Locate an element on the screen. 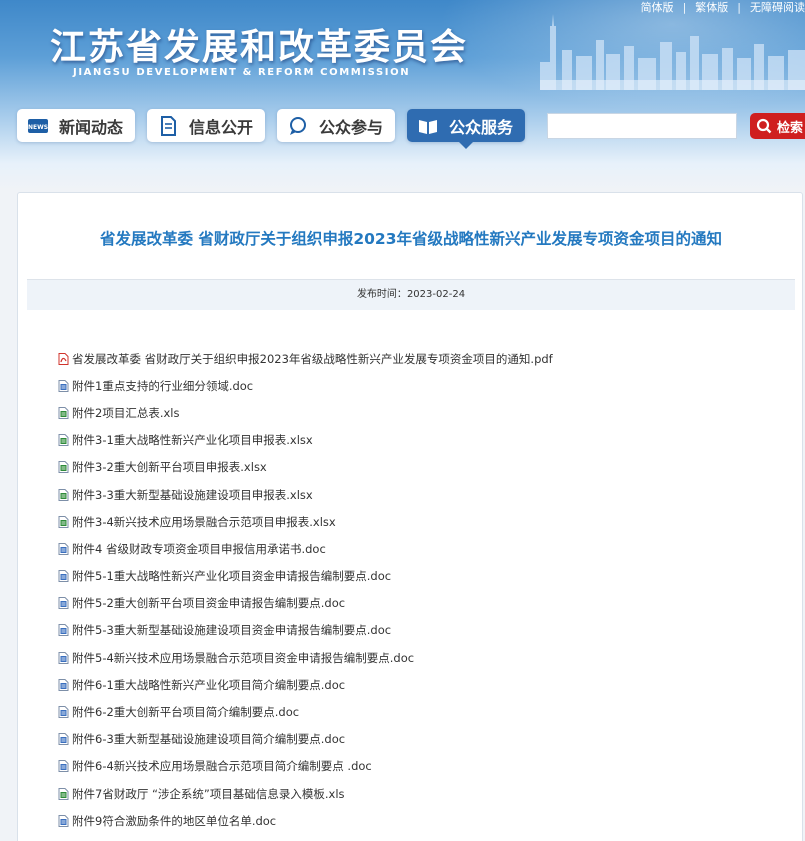 The width and height of the screenshot is (805, 841). svg-text: NEWS is located at coordinates (38, 127).